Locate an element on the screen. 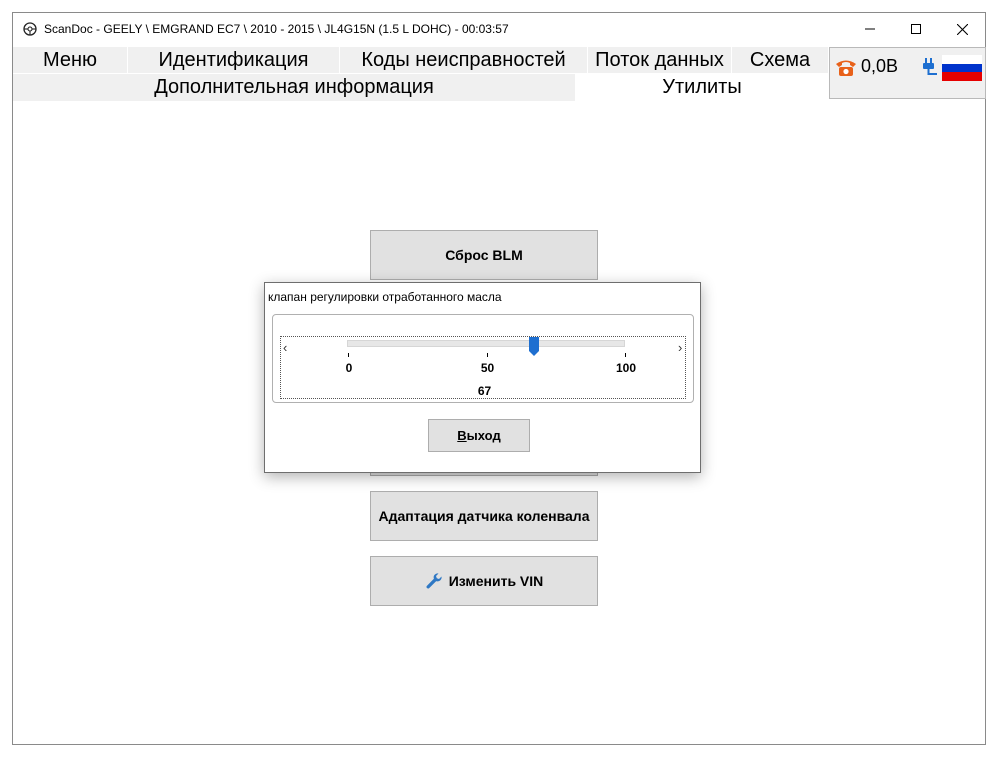 This screenshot has width=1000, height=764. reset-blm-label: Сброс BLM is located at coordinates (484, 255).